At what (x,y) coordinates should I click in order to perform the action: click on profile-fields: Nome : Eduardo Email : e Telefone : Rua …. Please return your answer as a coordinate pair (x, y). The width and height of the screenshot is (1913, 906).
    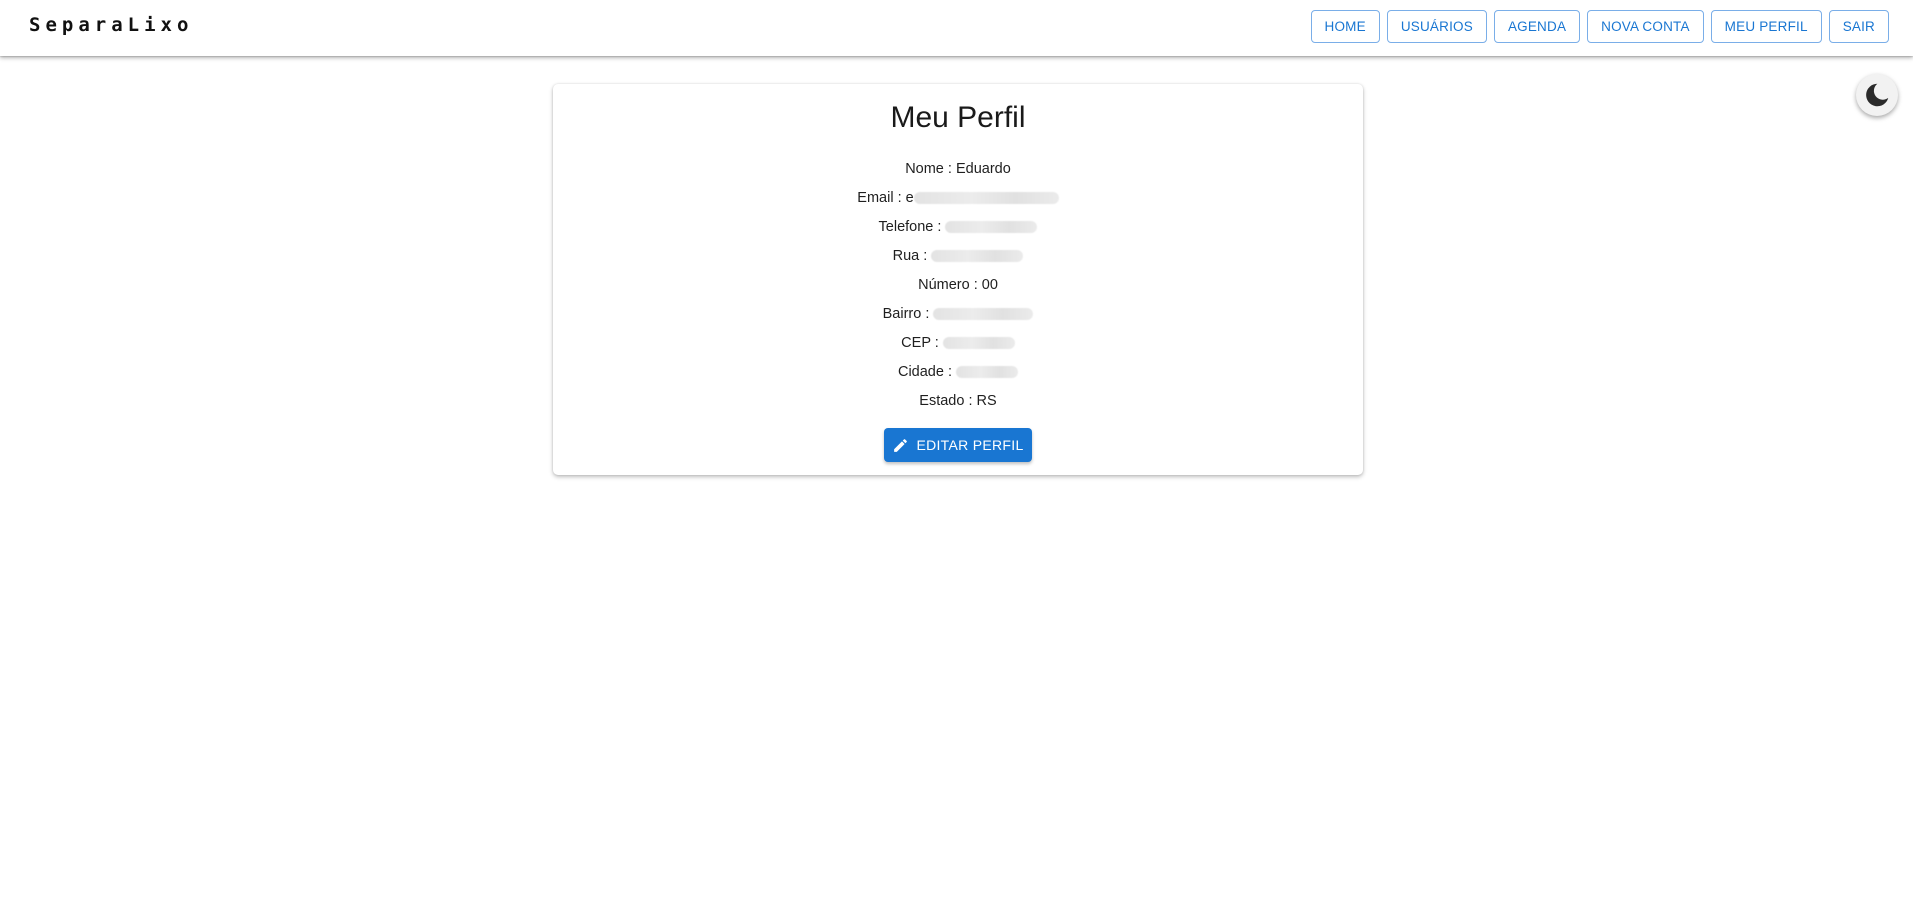
    Looking at the image, I should click on (958, 285).